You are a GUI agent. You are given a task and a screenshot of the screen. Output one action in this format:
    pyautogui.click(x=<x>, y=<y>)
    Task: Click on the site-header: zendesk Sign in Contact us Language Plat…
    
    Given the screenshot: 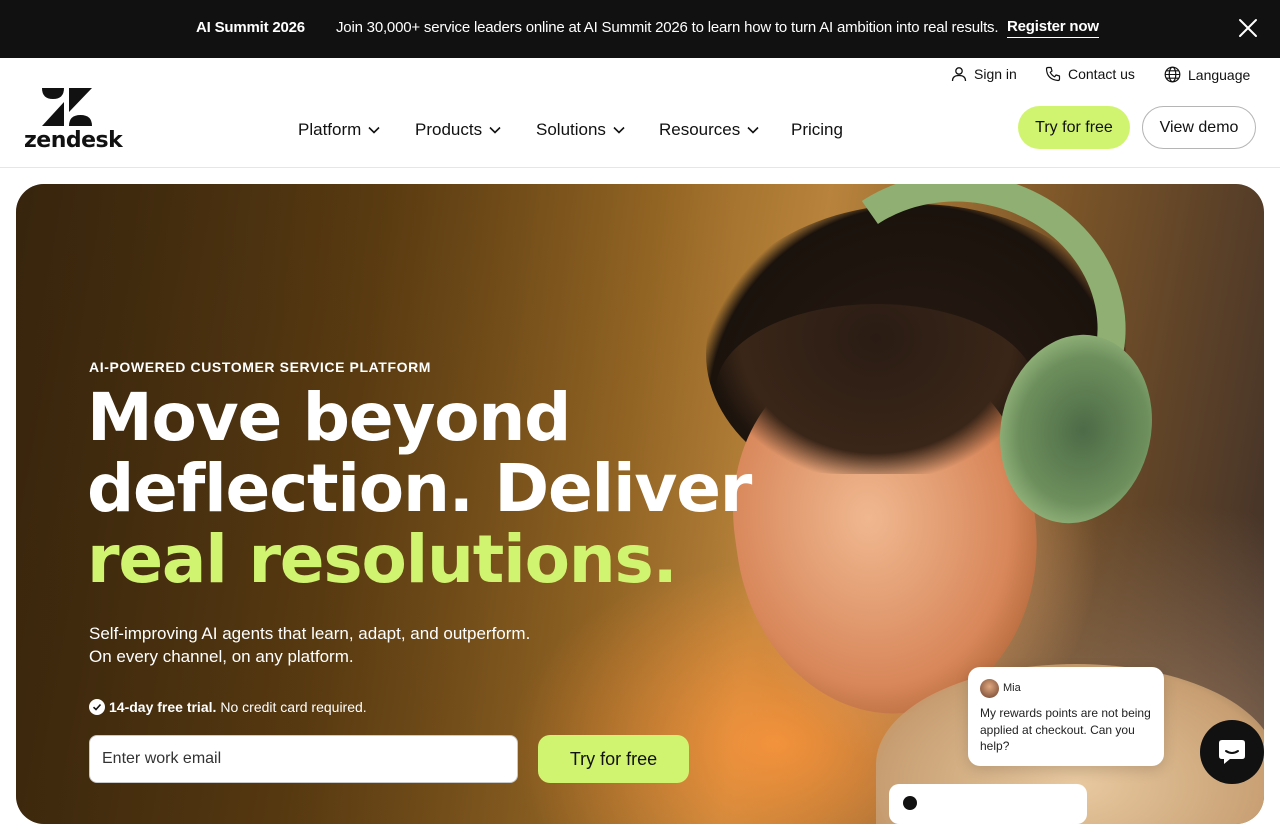 What is the action you would take?
    pyautogui.click(x=640, y=113)
    